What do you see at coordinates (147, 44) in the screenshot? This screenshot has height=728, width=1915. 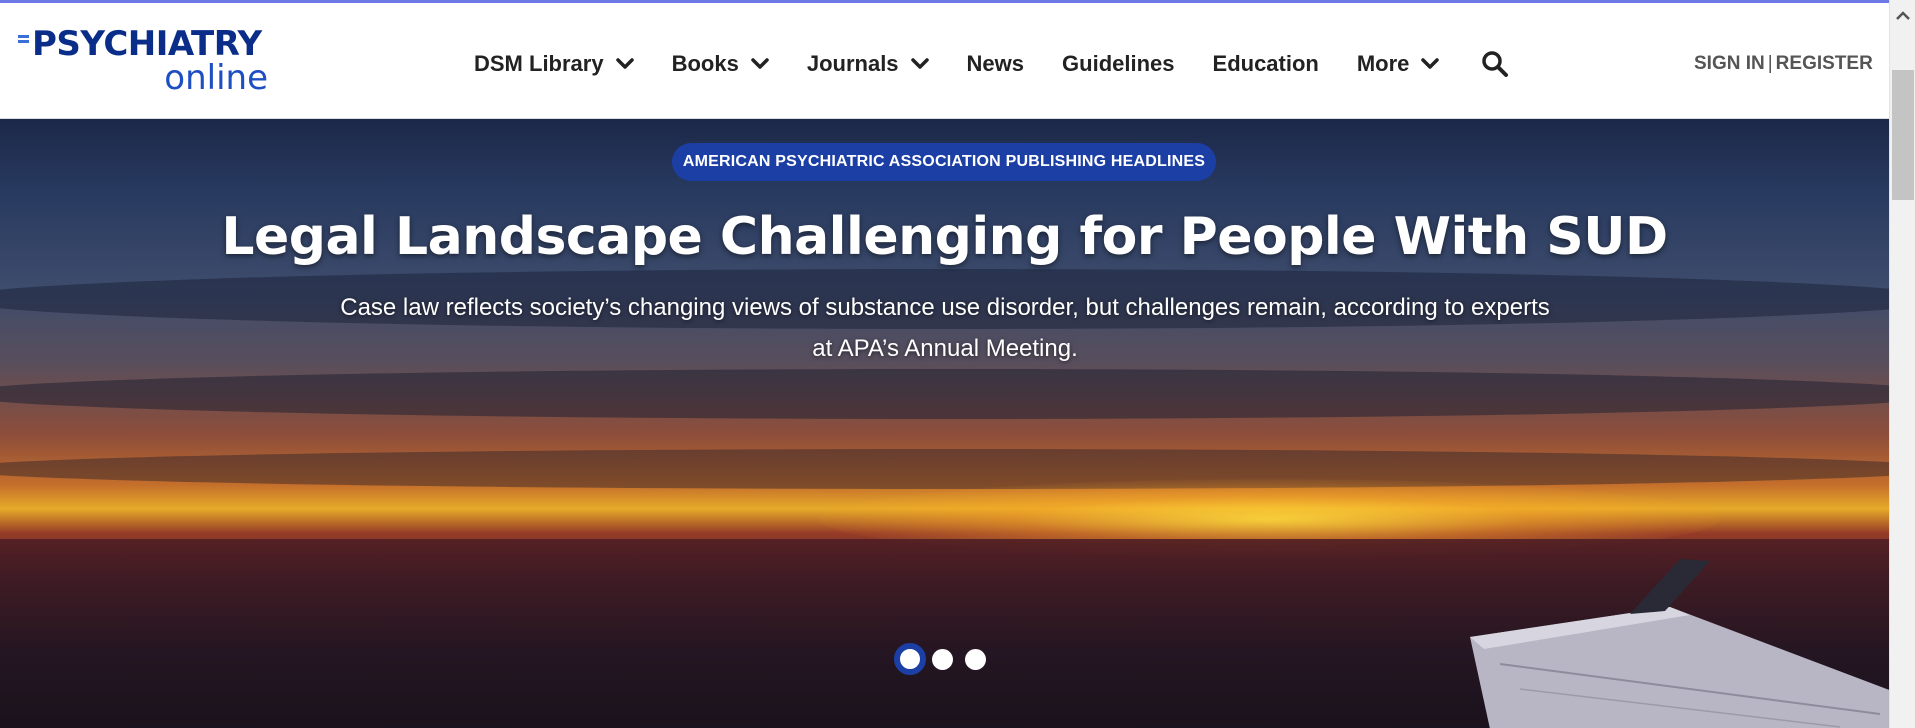 I see `logo-line-1: PSYCHIATRY` at bounding box center [147, 44].